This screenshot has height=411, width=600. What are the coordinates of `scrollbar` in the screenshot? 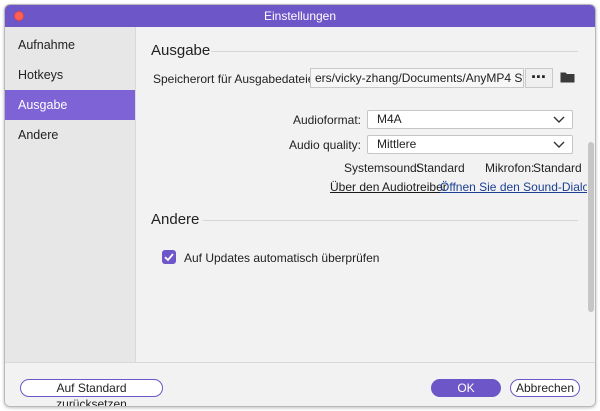 It's located at (591, 194).